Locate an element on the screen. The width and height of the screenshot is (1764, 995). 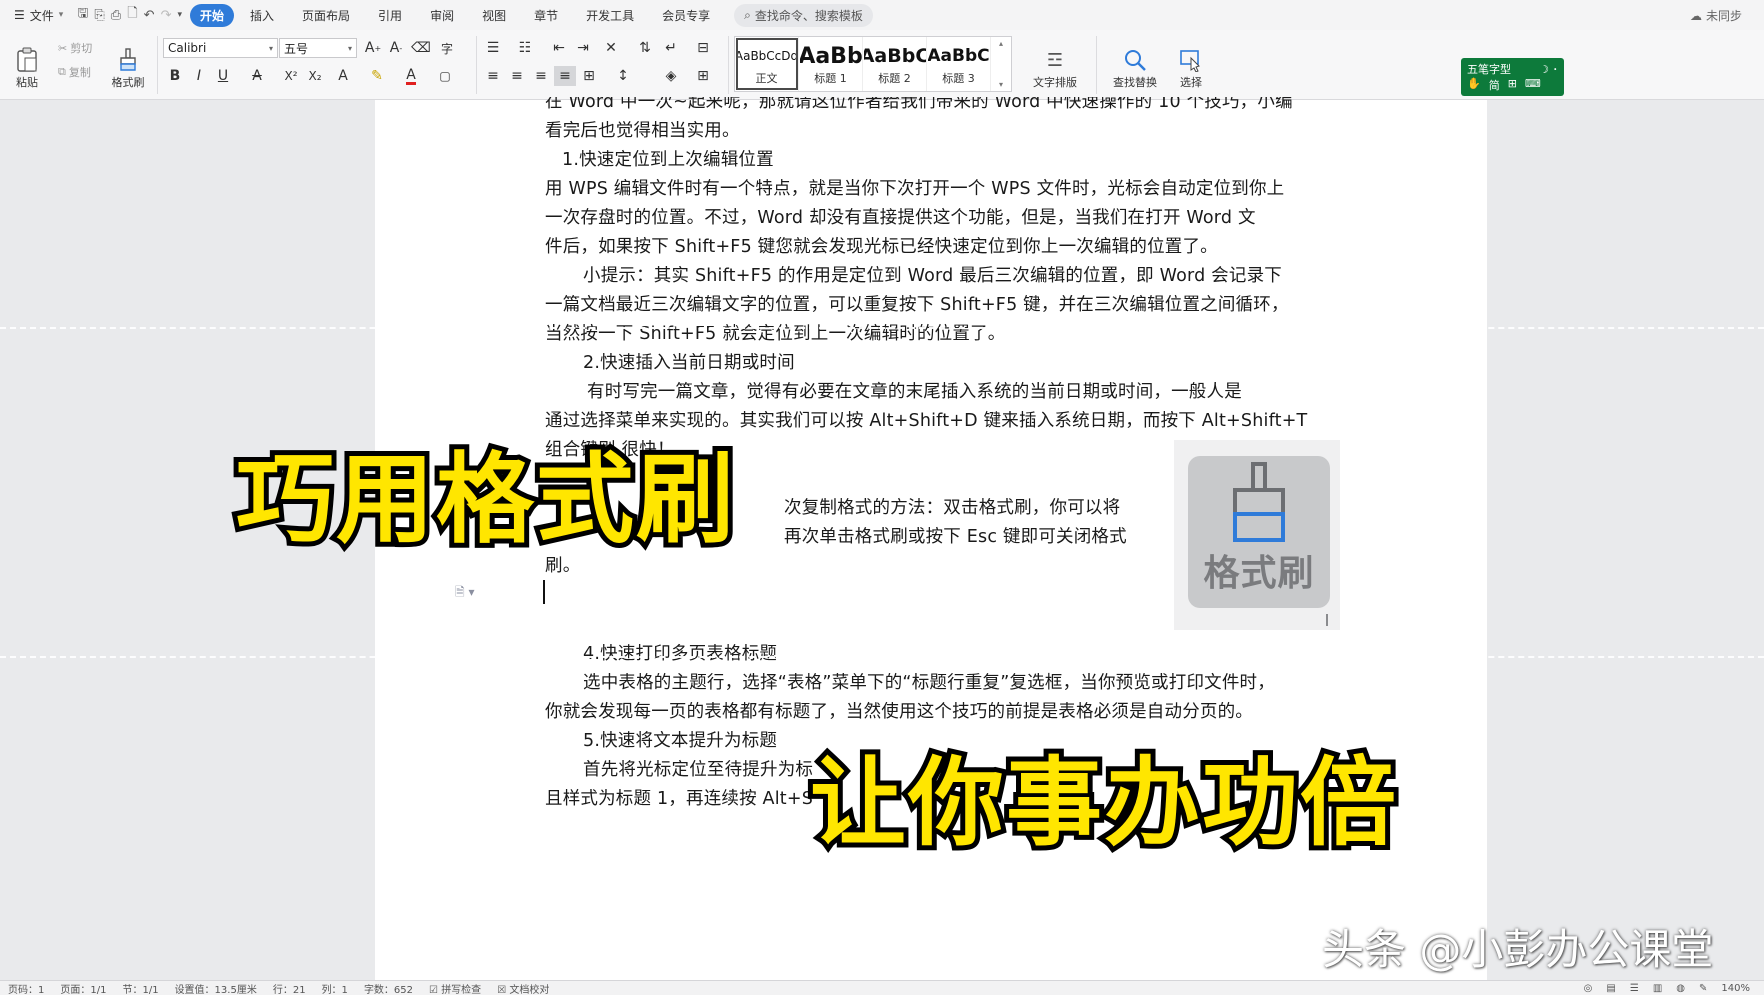
decrease-indent-icon: ⇤ is located at coordinates (559, 48).